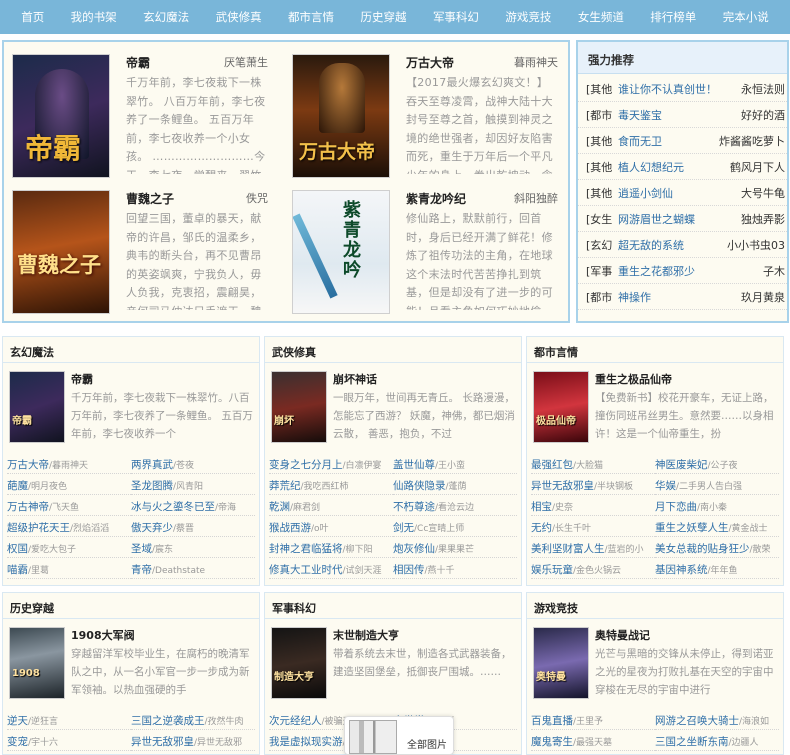 The height and width of the screenshot is (755, 790). I want to click on list-item: 猴战西游/o叶, so click(331, 526).